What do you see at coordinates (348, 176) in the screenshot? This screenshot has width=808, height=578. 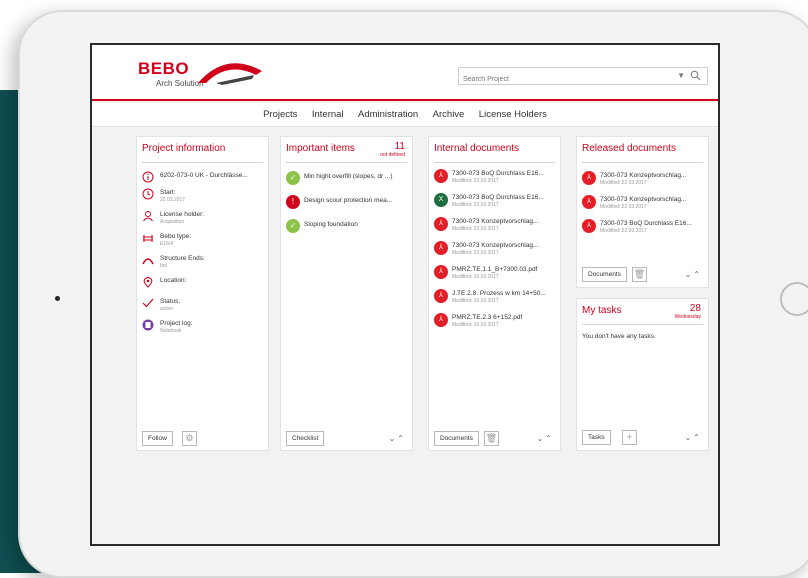 I see `item-label: Min hight overfill (slopes, dr ...)` at bounding box center [348, 176].